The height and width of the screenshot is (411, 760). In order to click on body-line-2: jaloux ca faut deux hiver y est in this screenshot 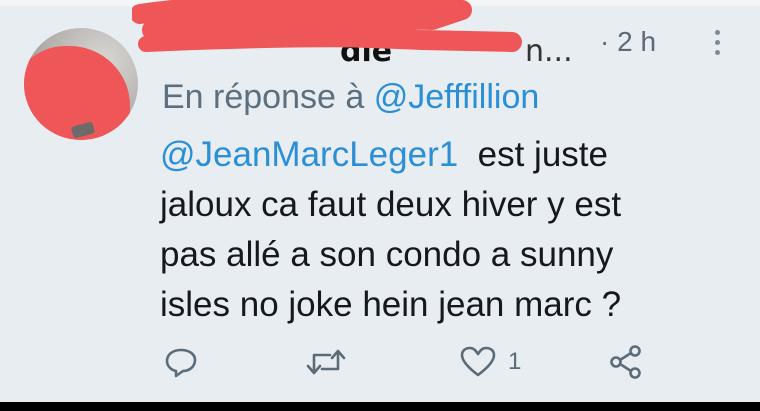, I will do `click(391, 204)`.